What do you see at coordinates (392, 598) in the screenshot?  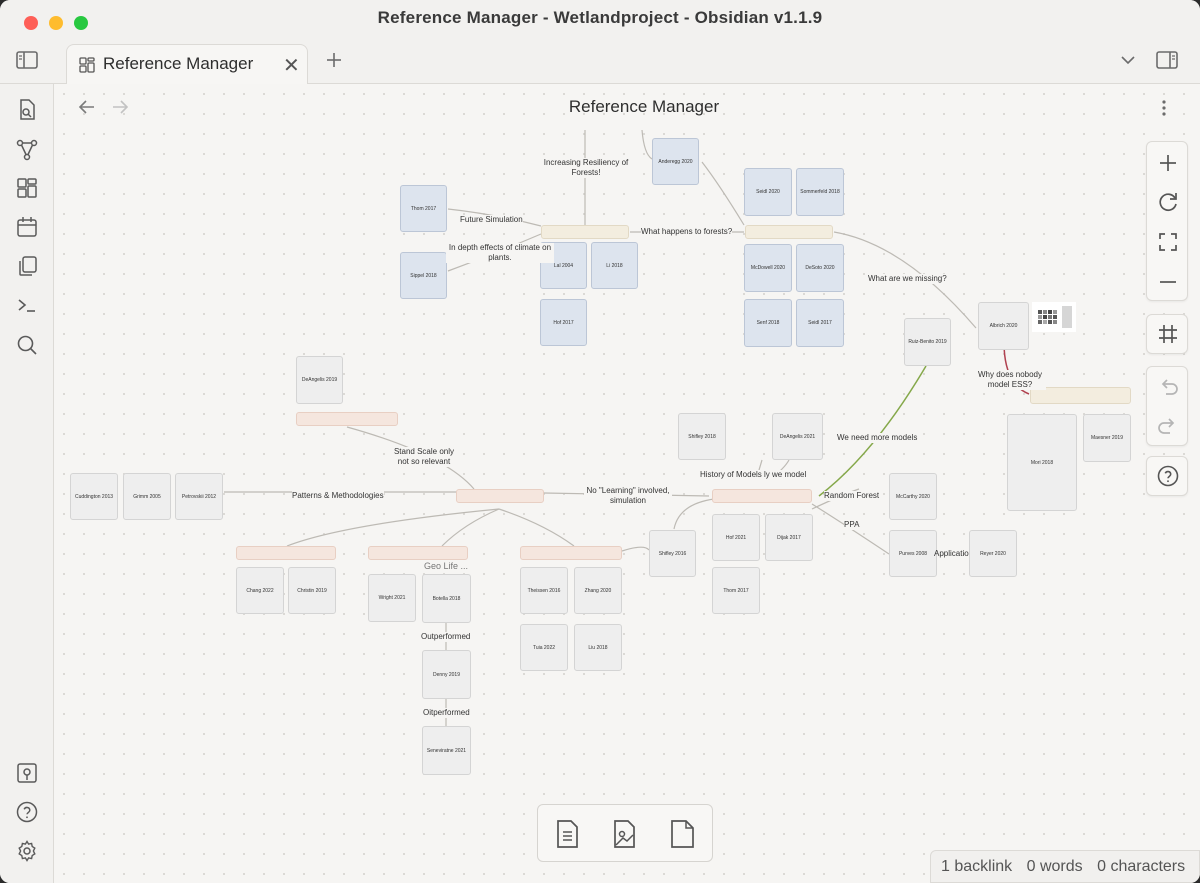 I see `card: Wright 2021` at bounding box center [392, 598].